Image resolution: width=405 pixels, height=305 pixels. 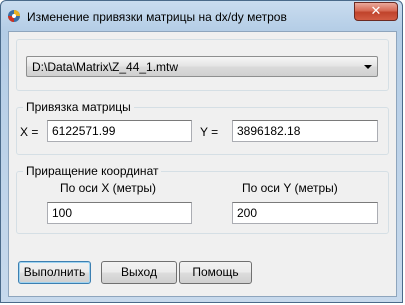 What do you see at coordinates (139, 272) in the screenshot?
I see `exit-button: Выход` at bounding box center [139, 272].